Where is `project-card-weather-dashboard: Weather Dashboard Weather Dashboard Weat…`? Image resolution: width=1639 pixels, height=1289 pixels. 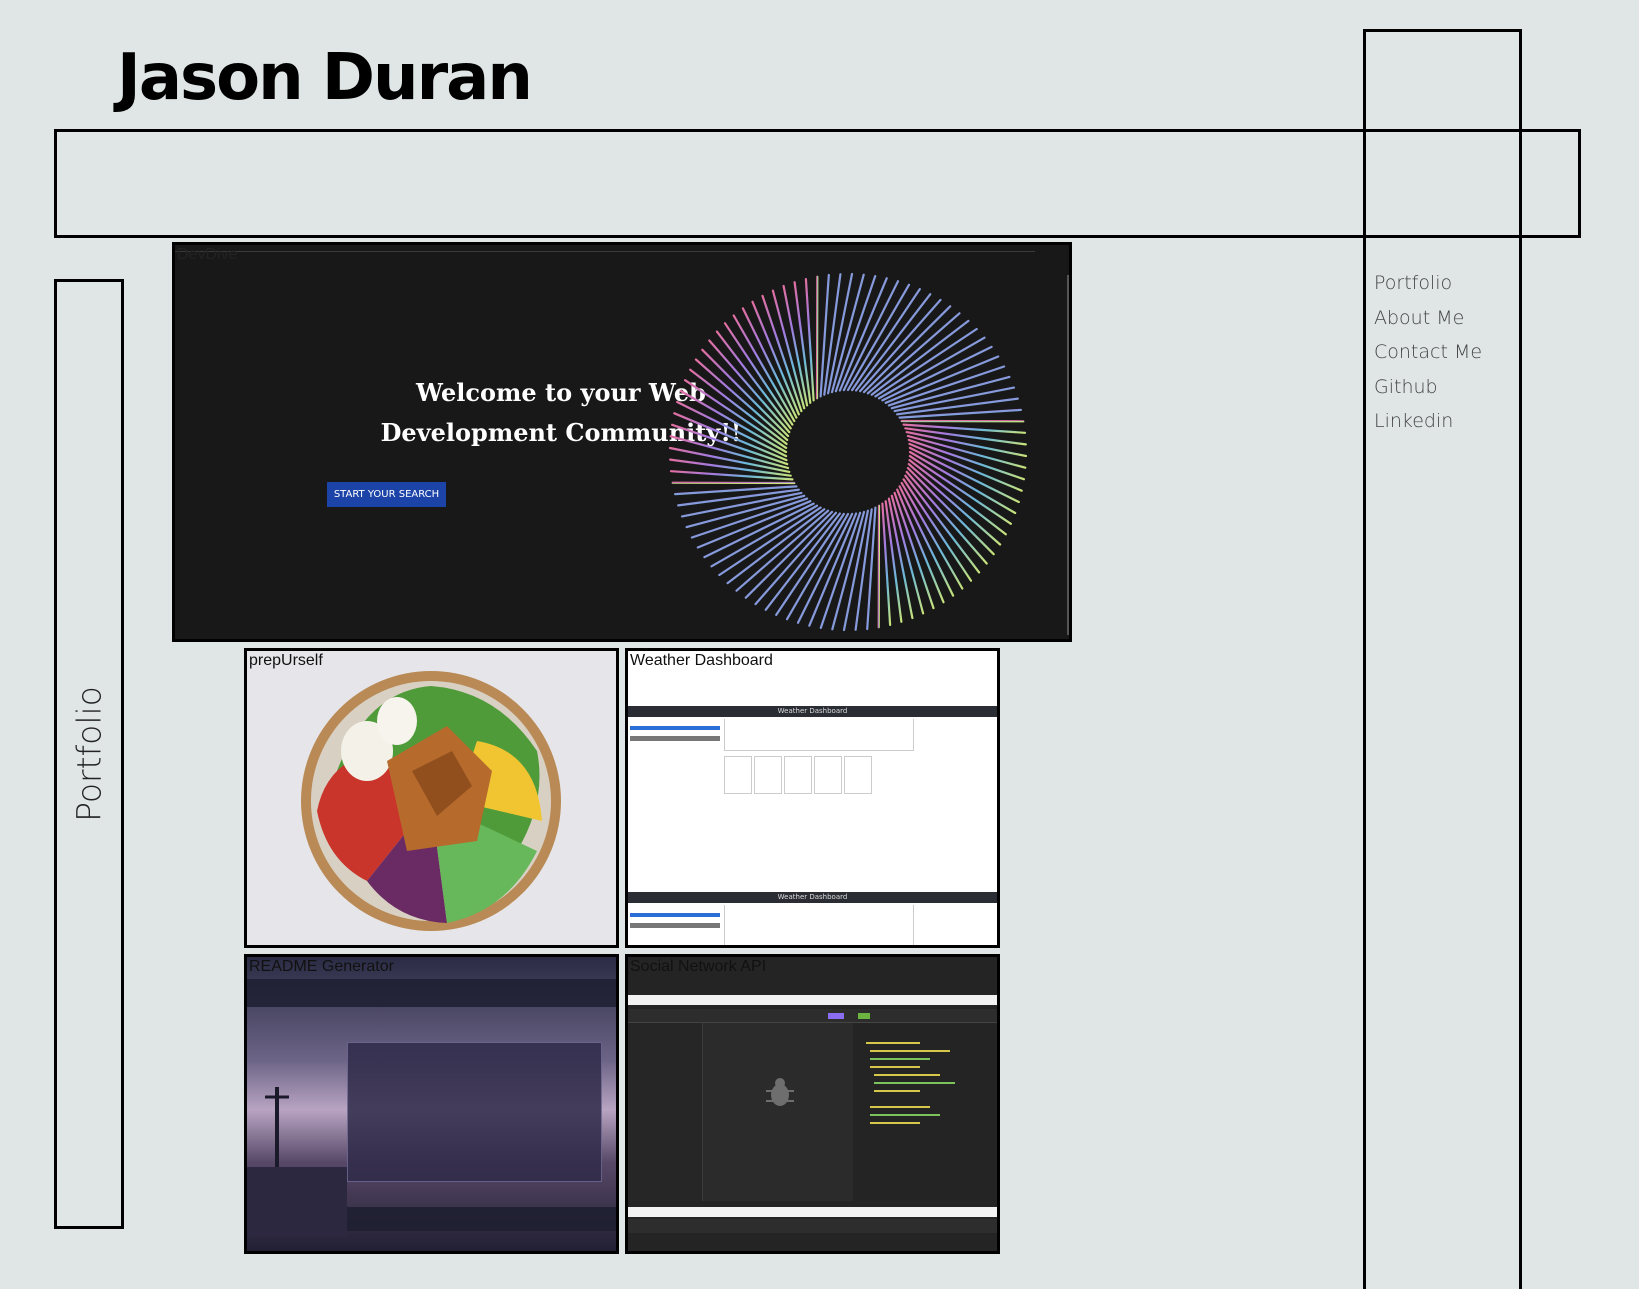
project-card-weather-dashboard: Weather Dashboard Weather Dashboard Weat… is located at coordinates (812, 798).